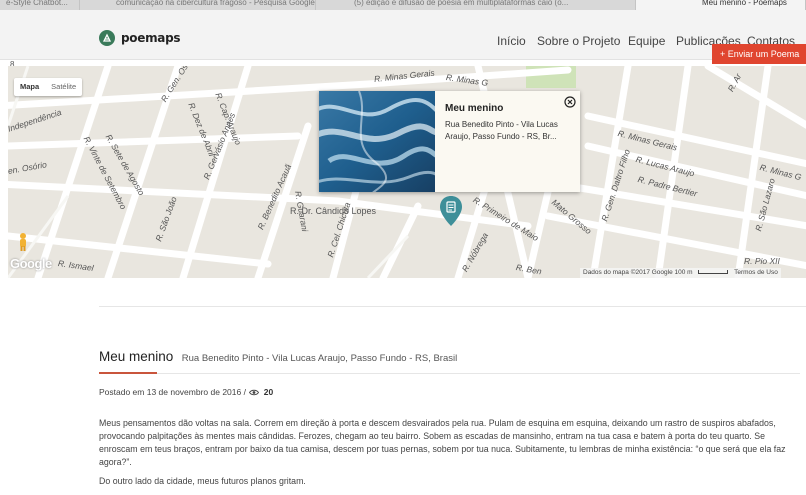  Describe the element at coordinates (646, 41) in the screenshot. I see `nav-equipe: Equipe` at that location.